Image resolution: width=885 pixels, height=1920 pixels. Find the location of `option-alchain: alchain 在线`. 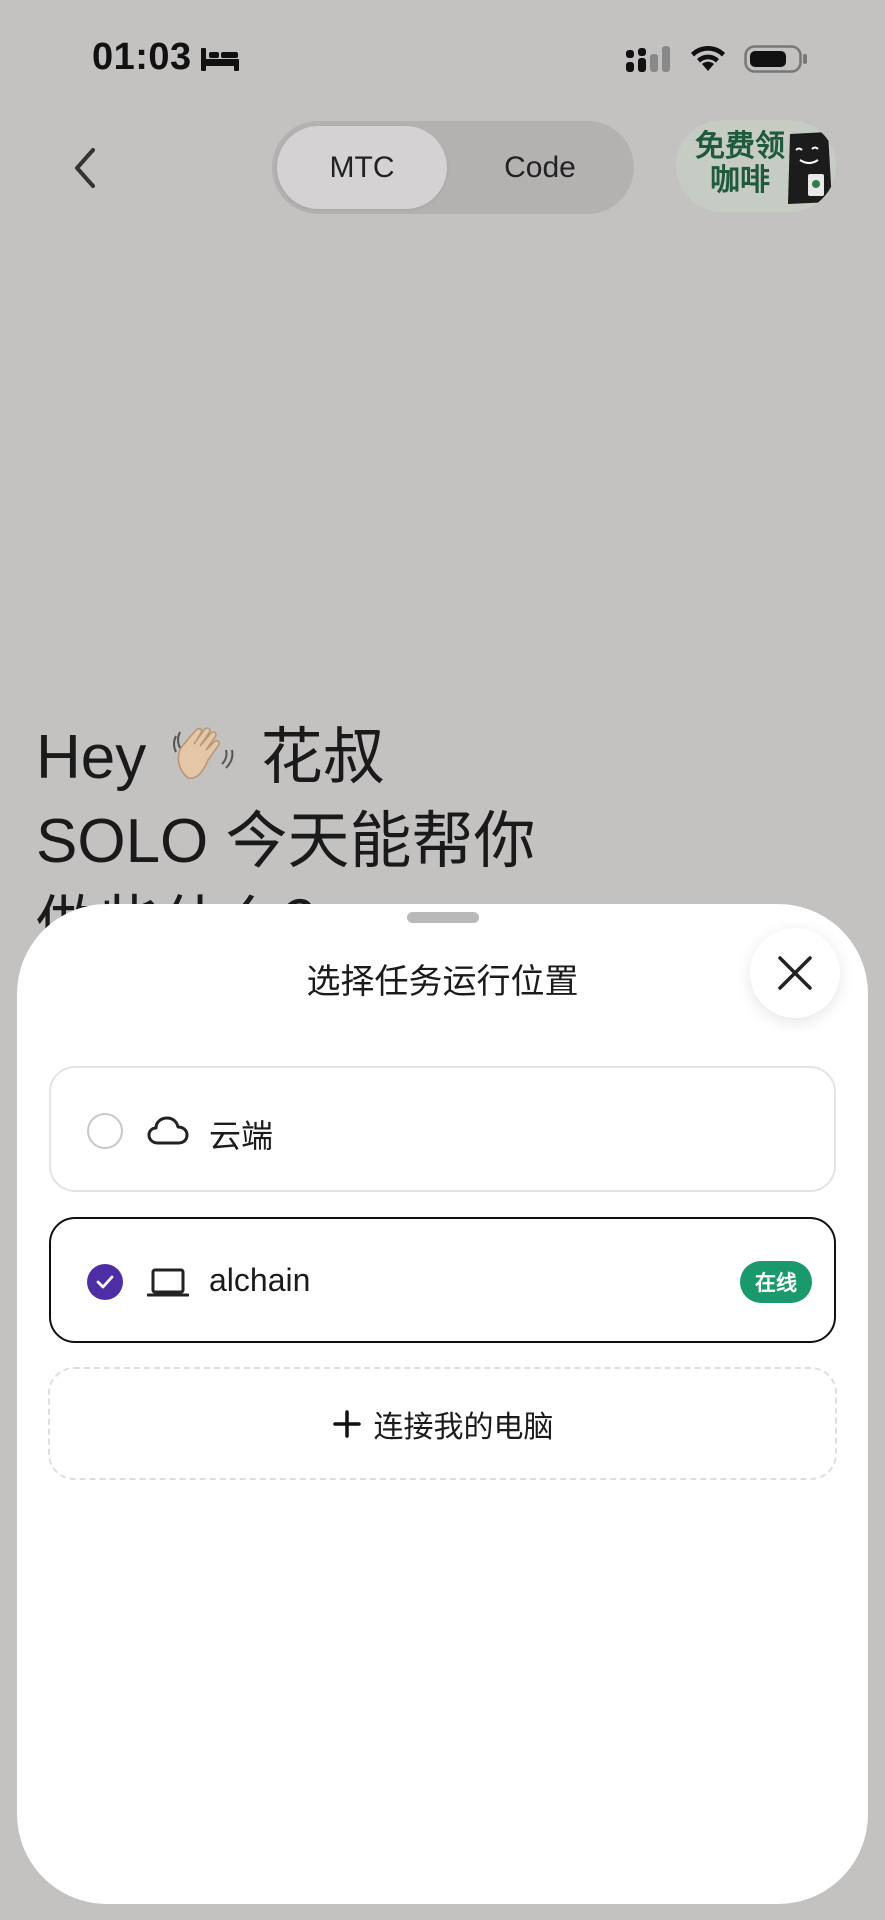

option-alchain: alchain 在线 is located at coordinates (442, 1280).